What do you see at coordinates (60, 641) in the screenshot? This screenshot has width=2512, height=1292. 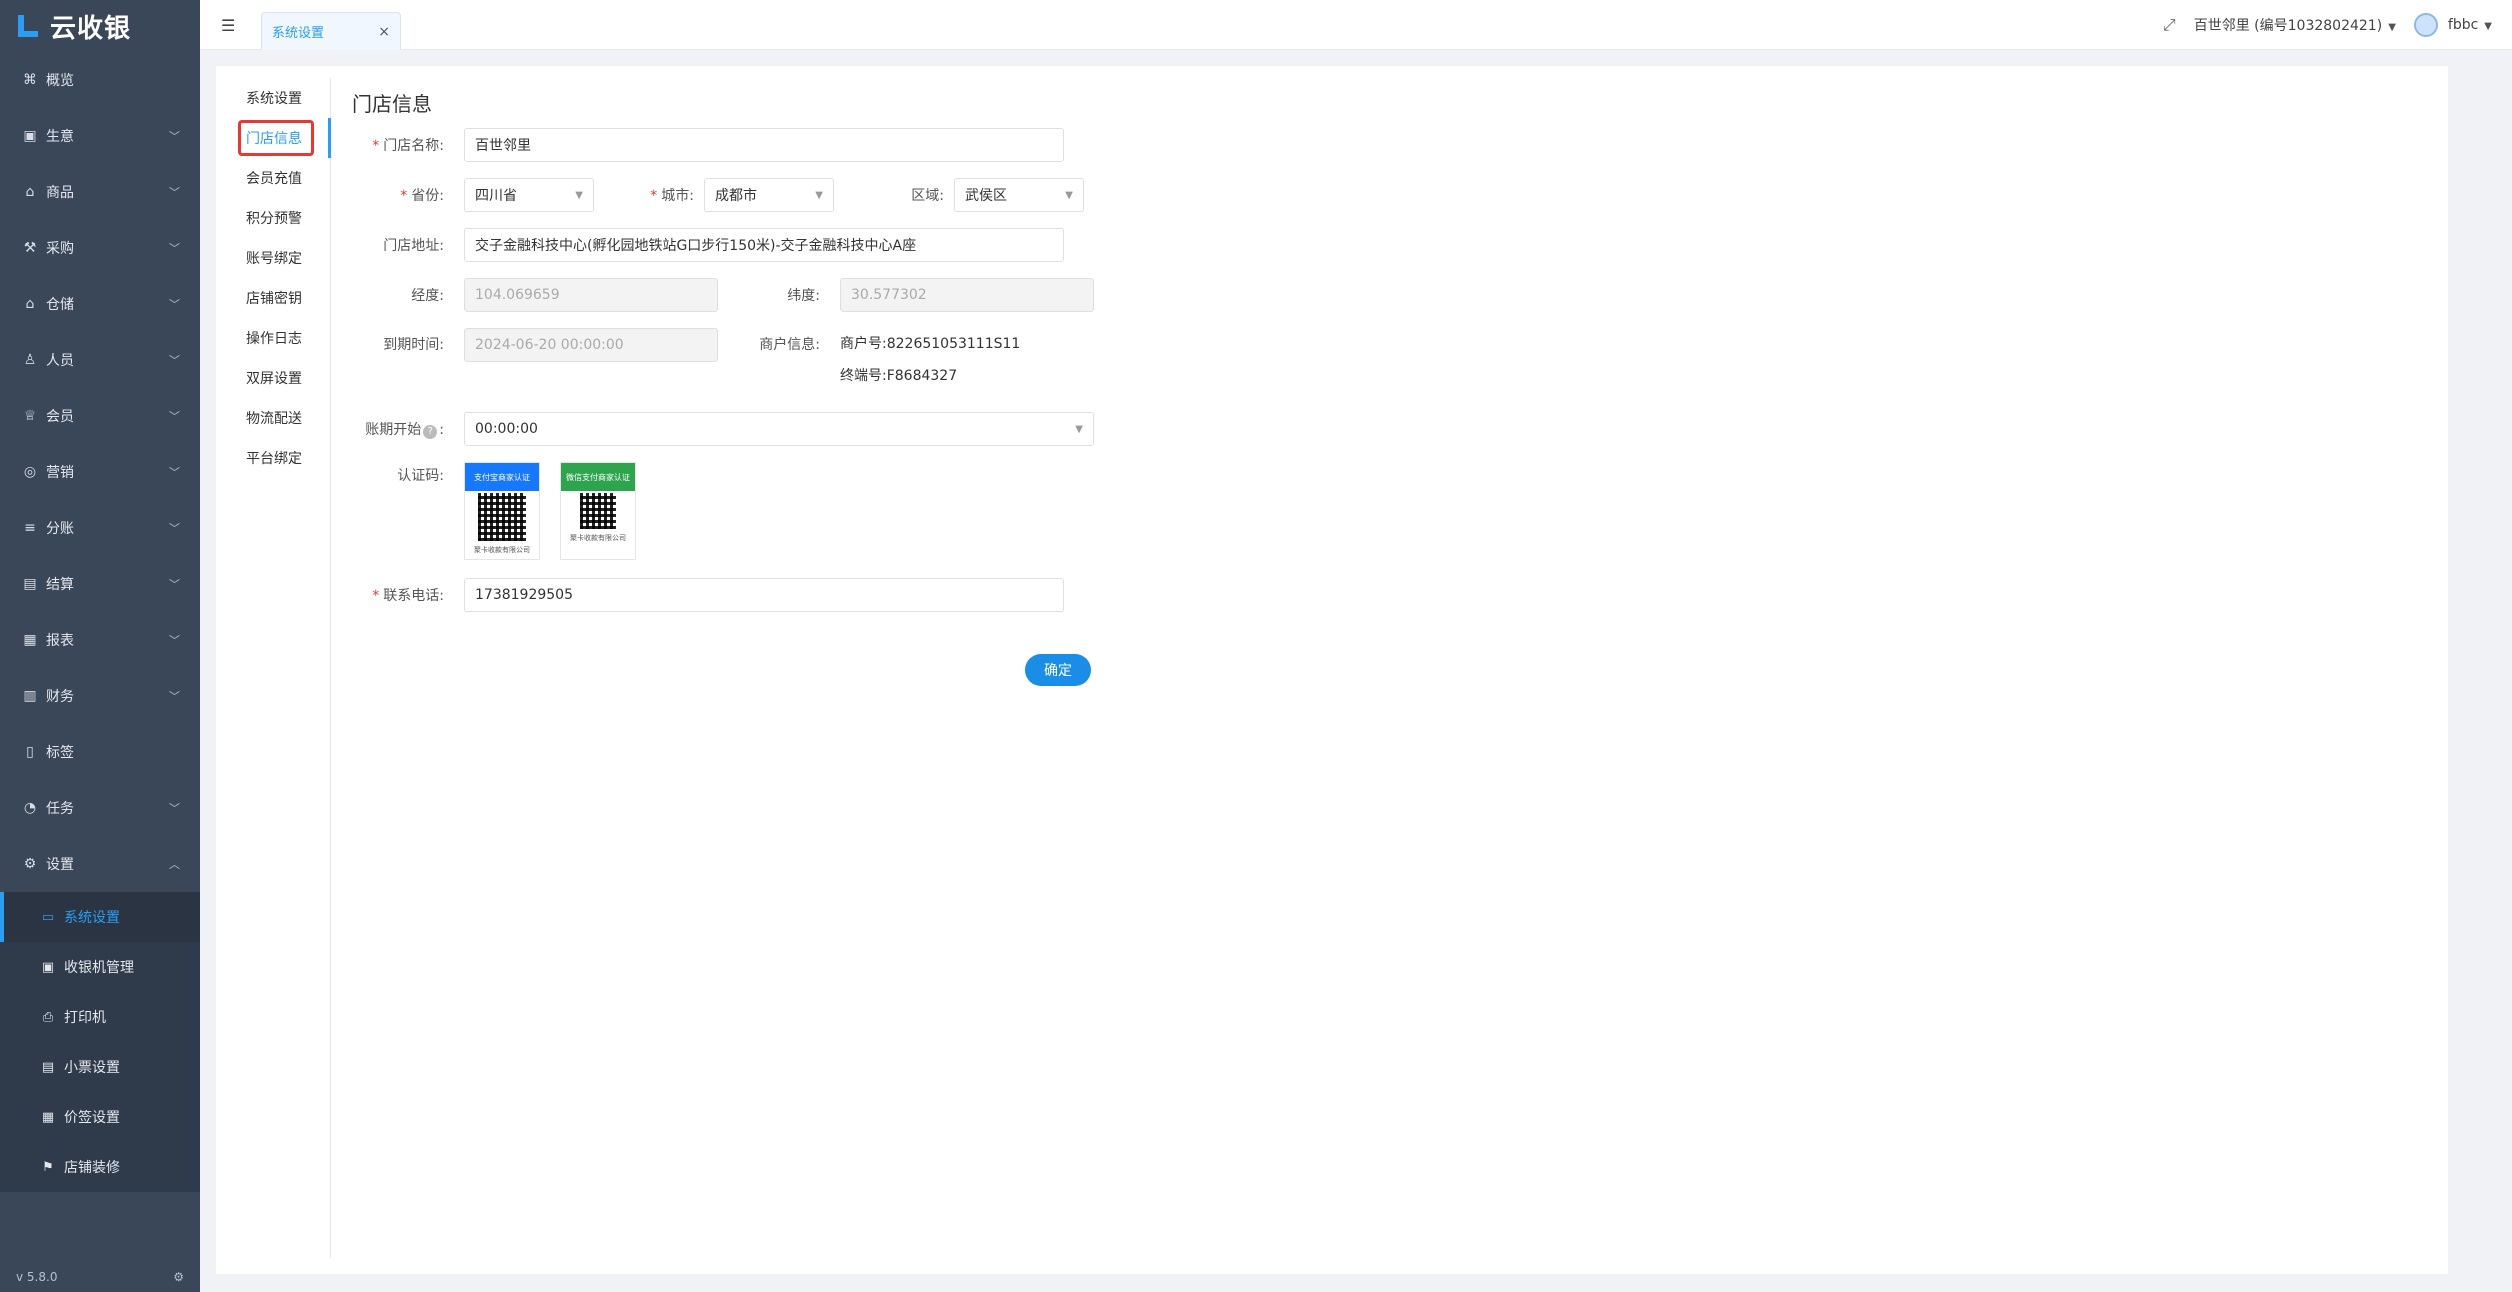 I see `sidebar-item-label: 报表` at bounding box center [60, 641].